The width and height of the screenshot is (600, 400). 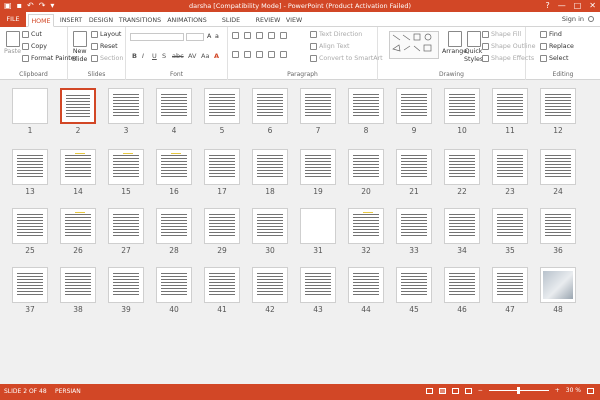 I want to click on reset-button: Reset, so click(x=104, y=46).